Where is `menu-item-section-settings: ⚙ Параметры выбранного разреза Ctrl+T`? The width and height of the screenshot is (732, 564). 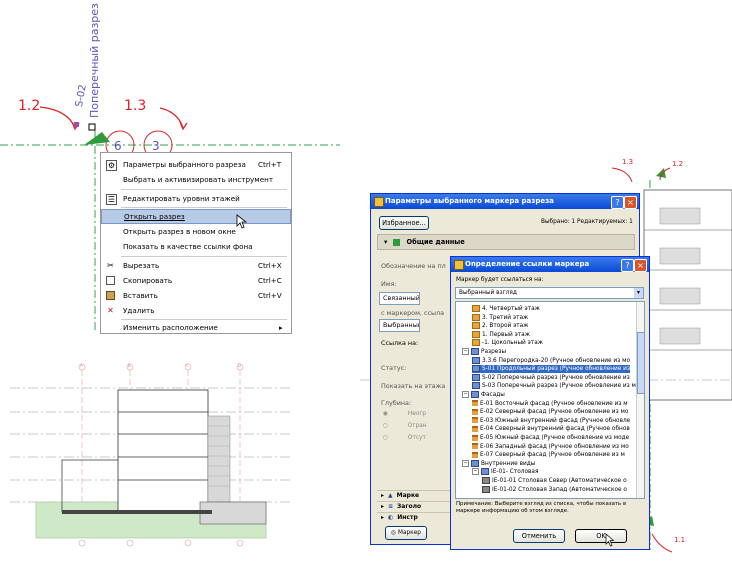
menu-item-section-settings: ⚙ Параметры выбранного разреза Ctrl+T is located at coordinates (196, 164).